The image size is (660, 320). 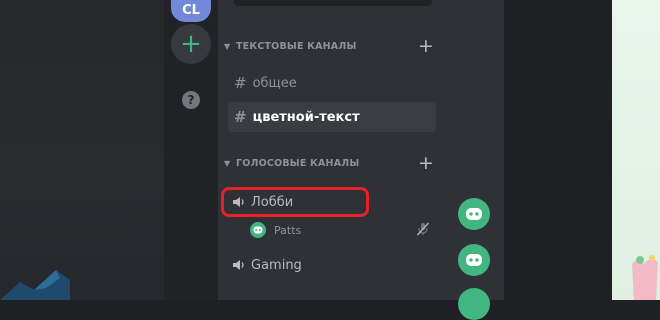 What do you see at coordinates (423, 229) in the screenshot?
I see `mute-icon` at bounding box center [423, 229].